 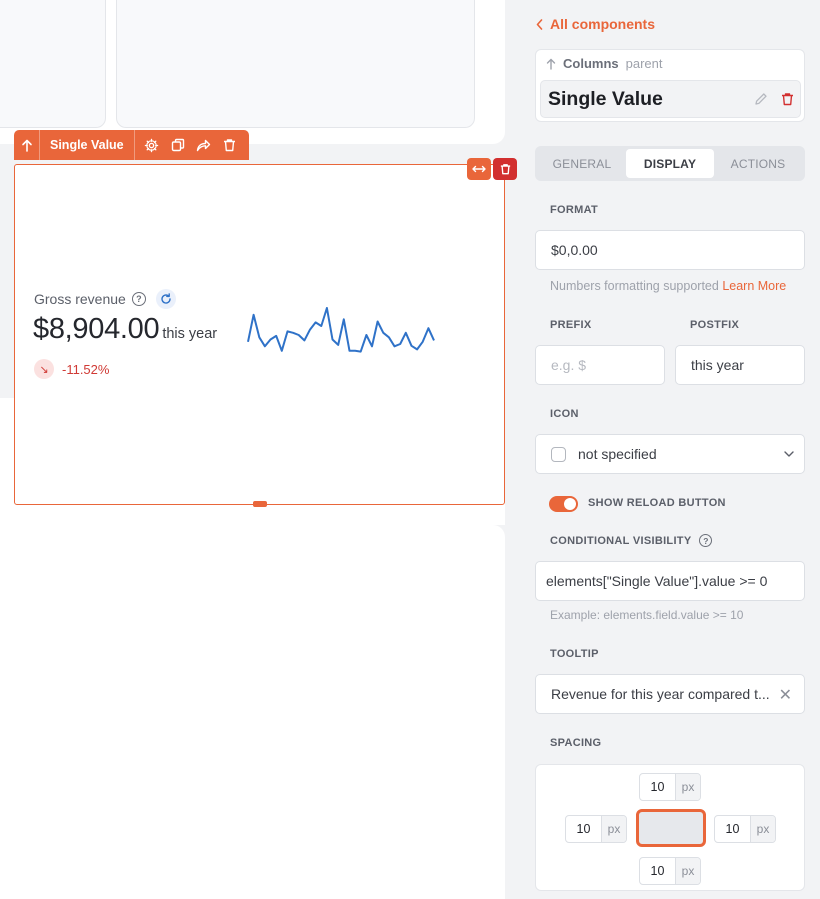 I want to click on parent-suffix: parent, so click(x=644, y=63).